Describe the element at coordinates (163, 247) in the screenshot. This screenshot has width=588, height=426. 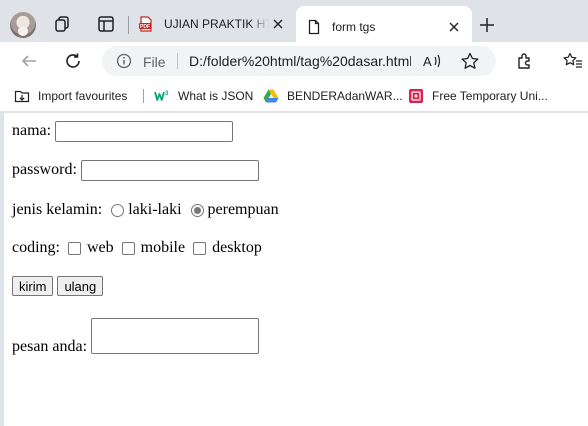
I see `checkbox-mobile-label: mobile` at that location.